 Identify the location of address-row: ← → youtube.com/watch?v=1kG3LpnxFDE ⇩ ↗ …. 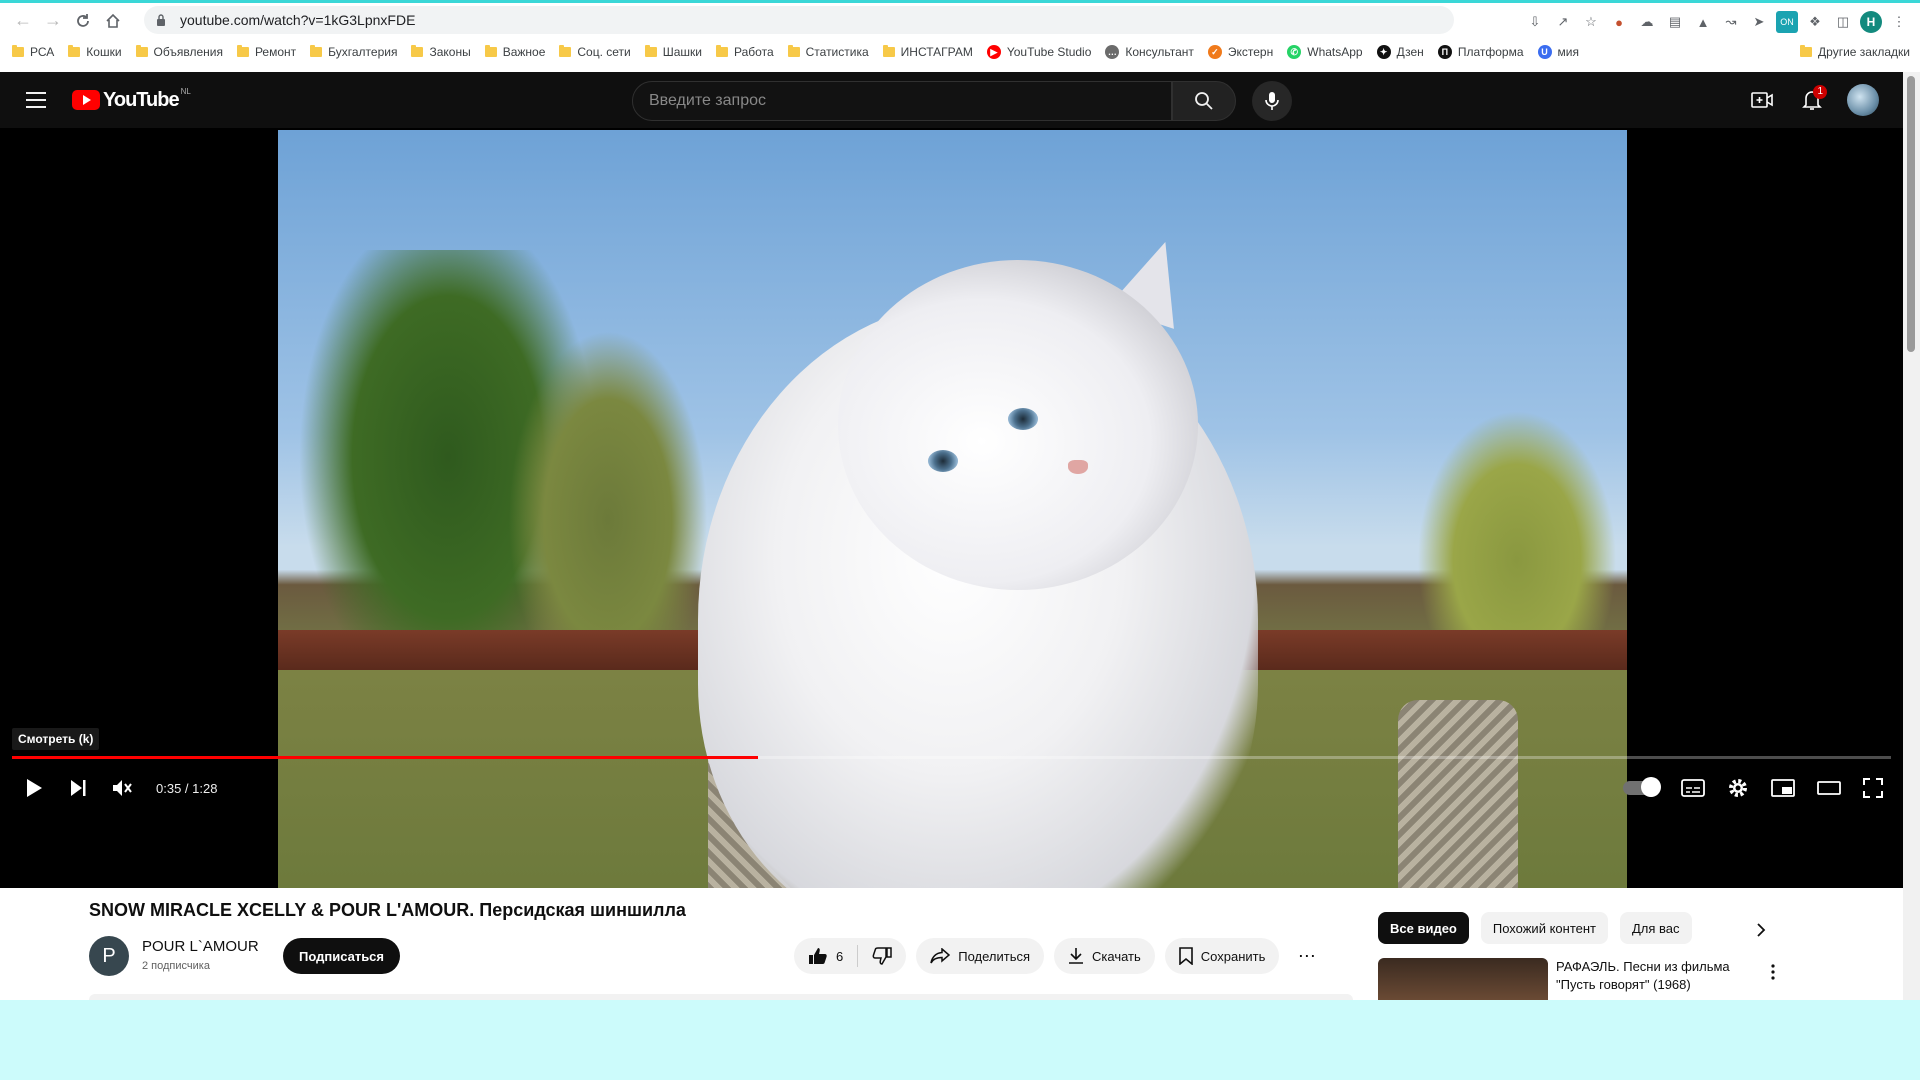
(960, 20).